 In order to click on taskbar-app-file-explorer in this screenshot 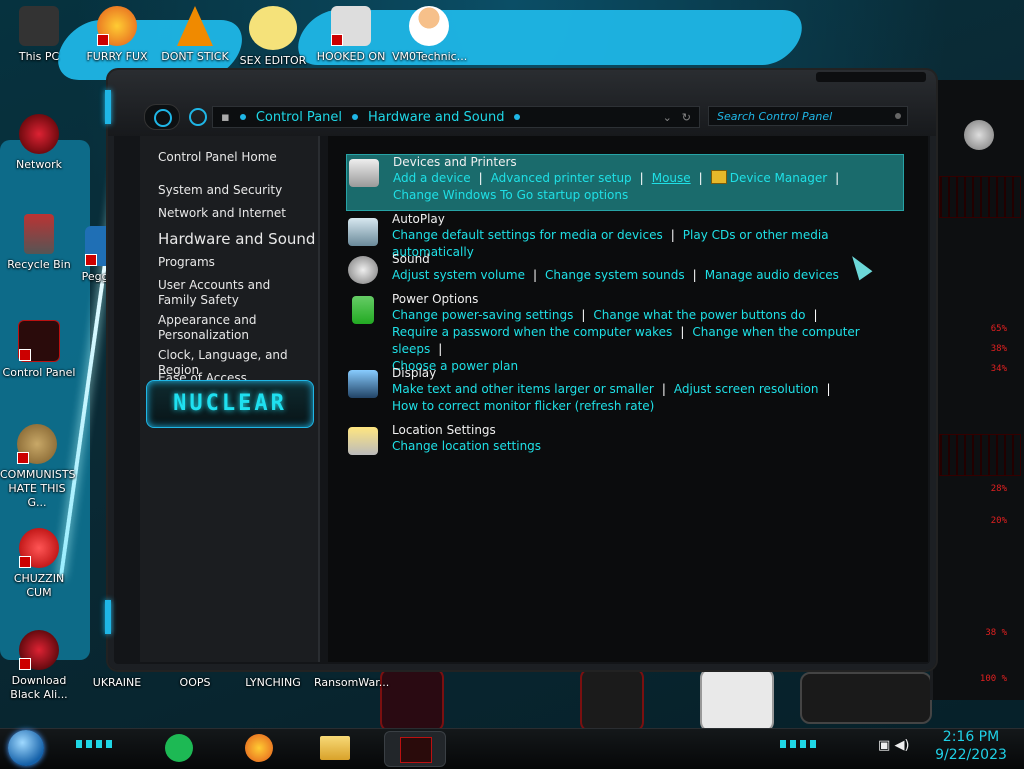, I will do `click(335, 748)`.